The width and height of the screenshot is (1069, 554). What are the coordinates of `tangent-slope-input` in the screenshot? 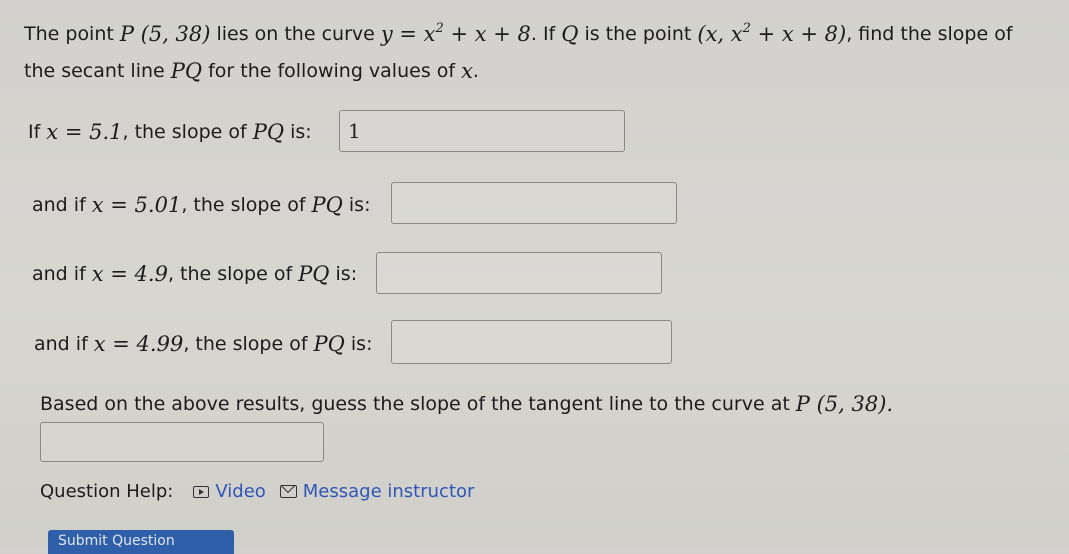 It's located at (182, 442).